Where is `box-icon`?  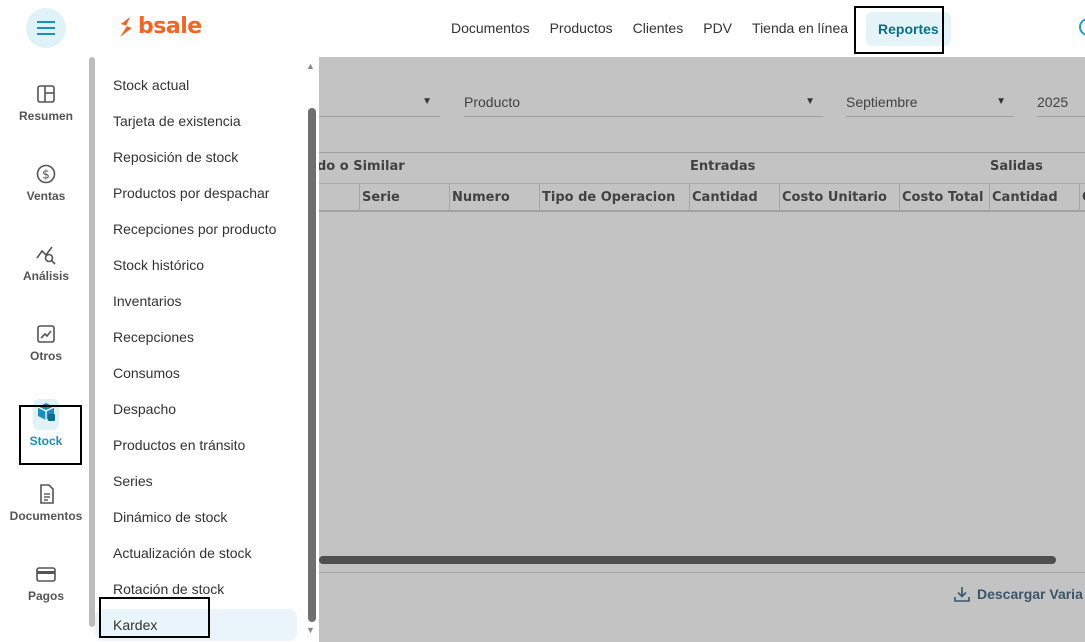
box-icon is located at coordinates (46, 411).